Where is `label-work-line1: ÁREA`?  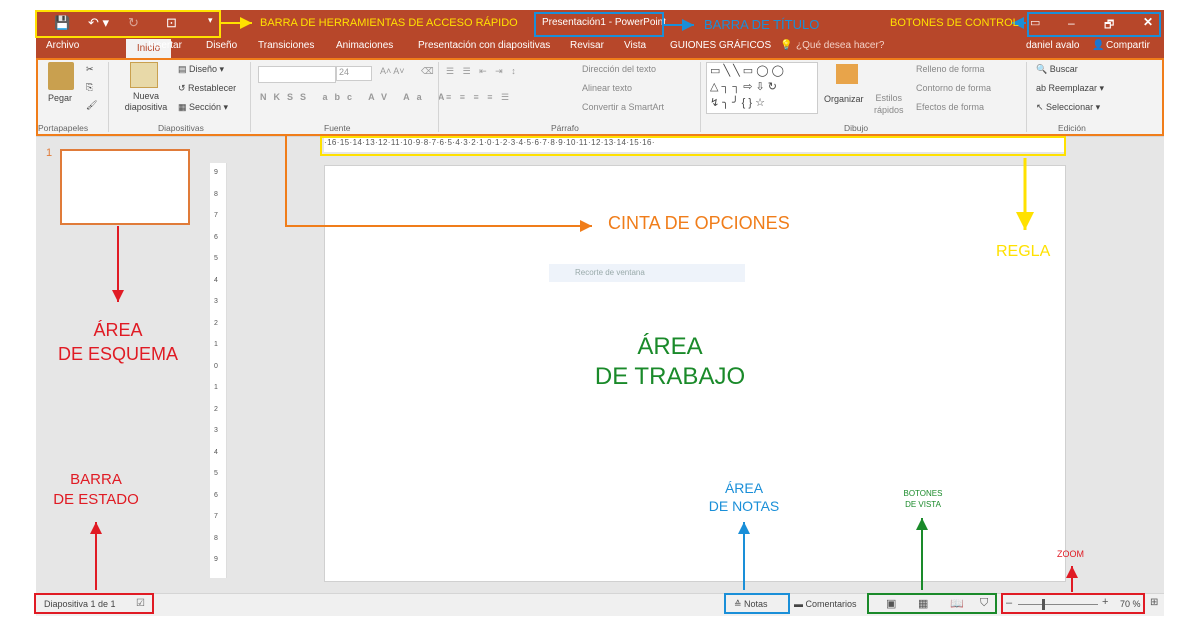 label-work-line1: ÁREA is located at coordinates (670, 346).